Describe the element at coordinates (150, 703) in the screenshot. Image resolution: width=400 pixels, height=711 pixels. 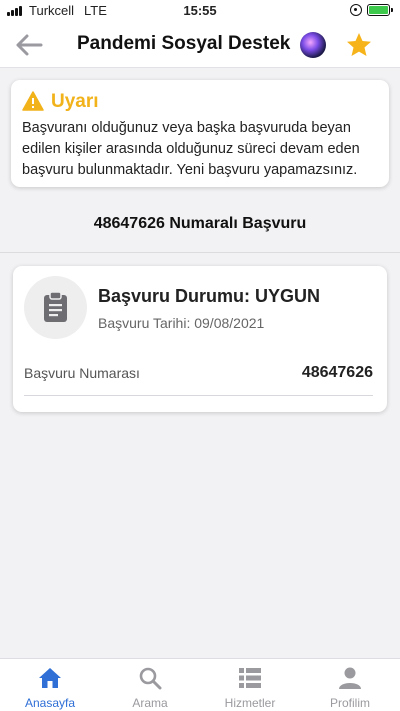
I see `tab-search-label: Arama` at that location.